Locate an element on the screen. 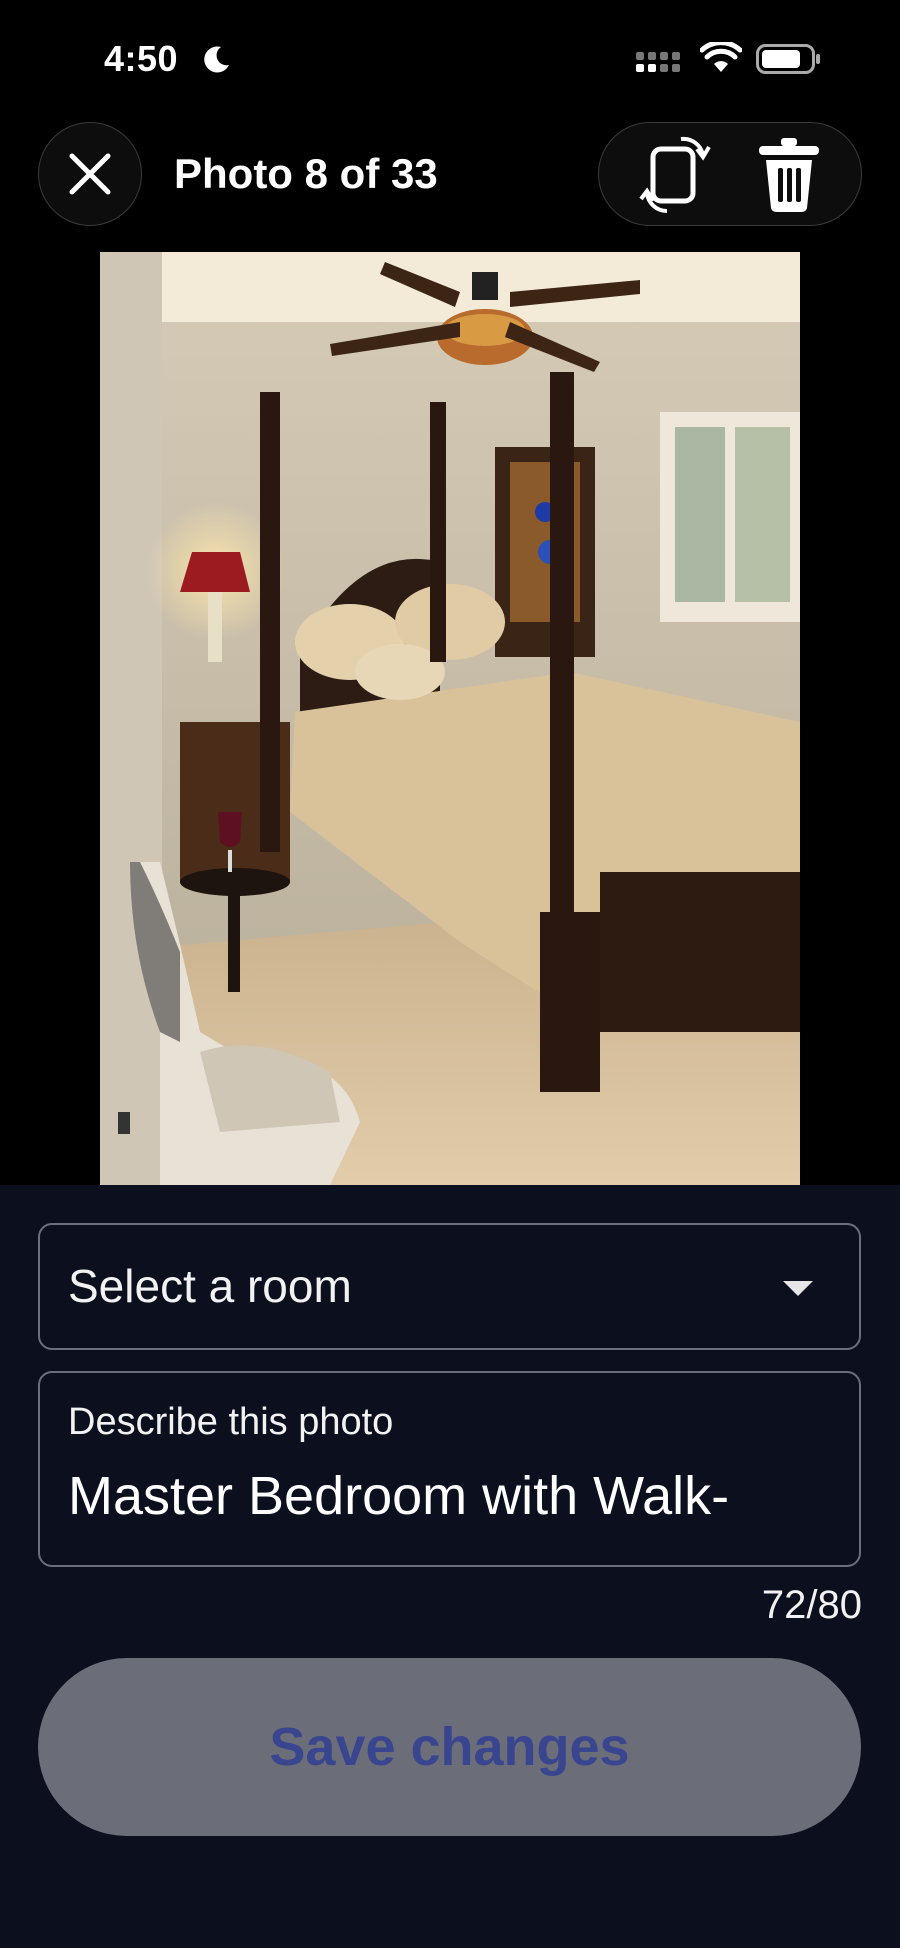 The width and height of the screenshot is (900, 1948). save-button-label: Save changes is located at coordinates (449, 1747).